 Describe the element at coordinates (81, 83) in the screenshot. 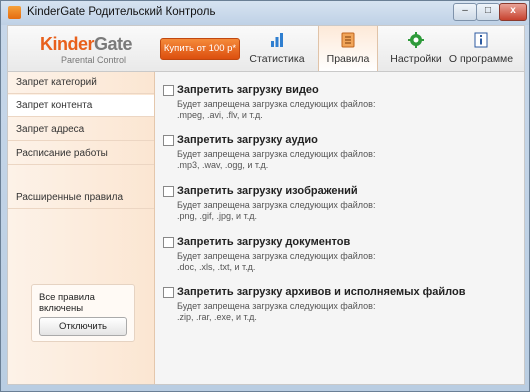

I see `sidebar-item-category-block: Запрет категорий` at that location.